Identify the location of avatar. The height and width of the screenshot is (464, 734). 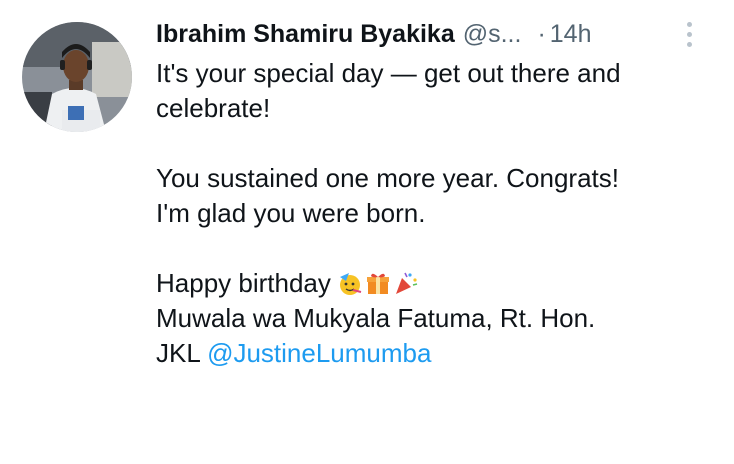
(77, 77).